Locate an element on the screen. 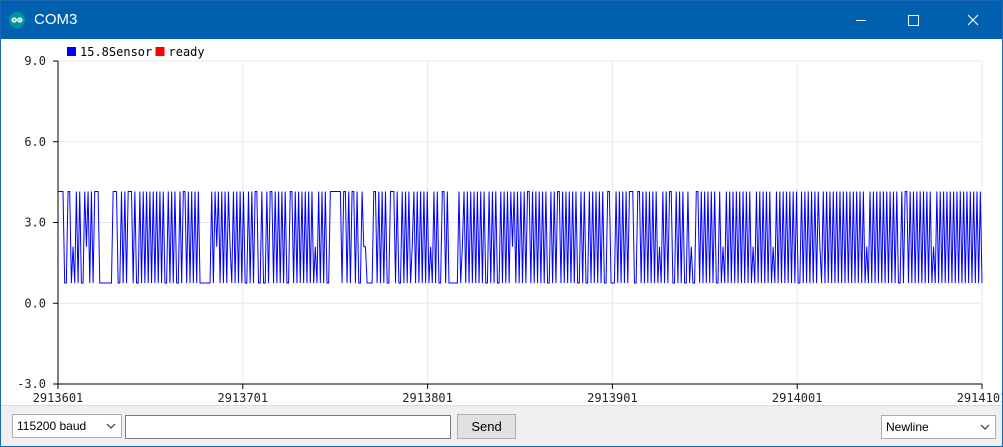 Image resolution: width=1003 pixels, height=447 pixels. legend-label: 15.8Sensor is located at coordinates (116, 52).